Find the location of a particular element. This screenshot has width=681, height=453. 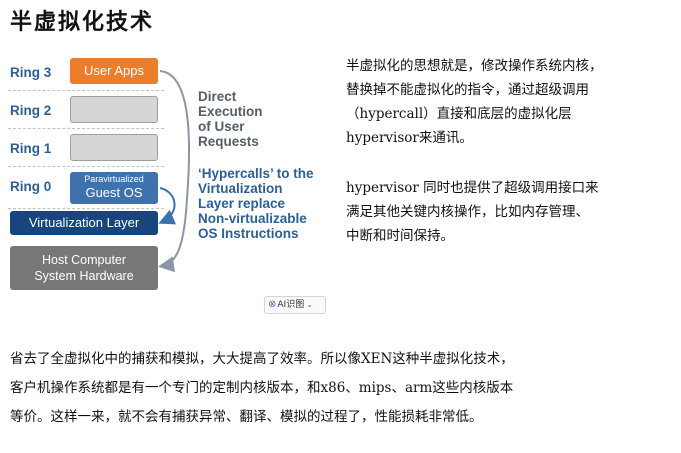

hyper-line: Non-virtualizable is located at coordinates (252, 218).